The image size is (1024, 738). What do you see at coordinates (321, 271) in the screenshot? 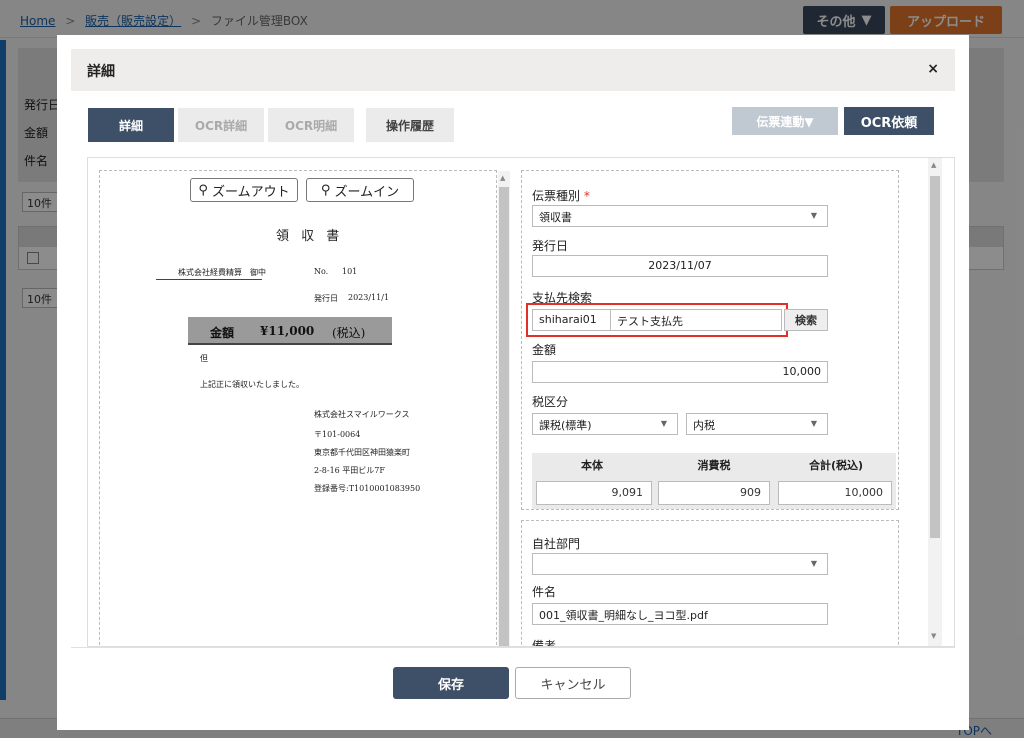
I see `receipt-no-label: No.` at bounding box center [321, 271].